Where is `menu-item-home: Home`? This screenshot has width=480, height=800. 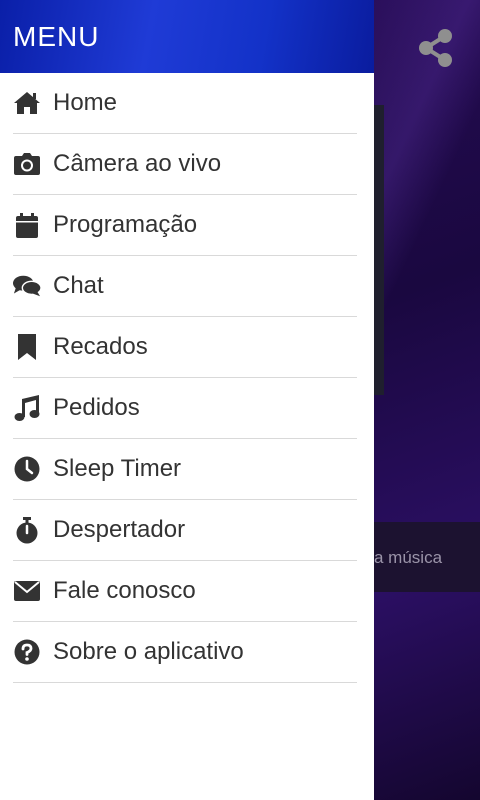
menu-item-home: Home is located at coordinates (185, 103).